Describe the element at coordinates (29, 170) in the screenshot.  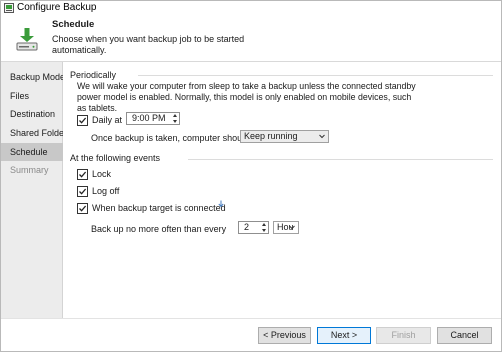
I see `sidebar-item-summary: Summary` at that location.